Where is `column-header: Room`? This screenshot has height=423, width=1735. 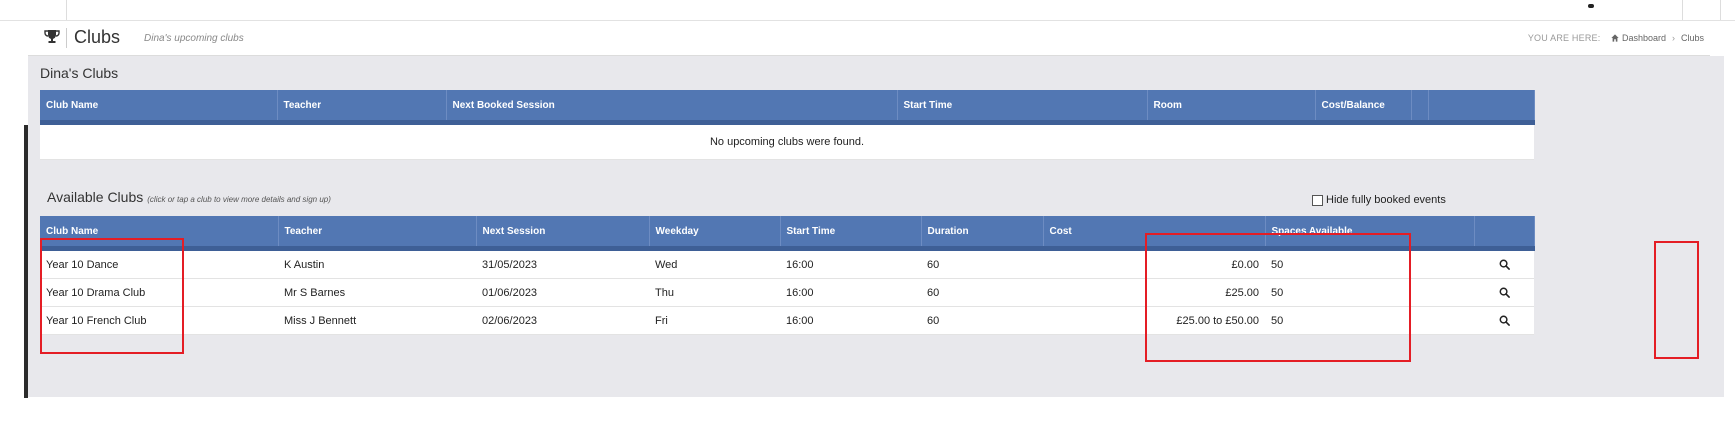
column-header: Room is located at coordinates (1231, 107).